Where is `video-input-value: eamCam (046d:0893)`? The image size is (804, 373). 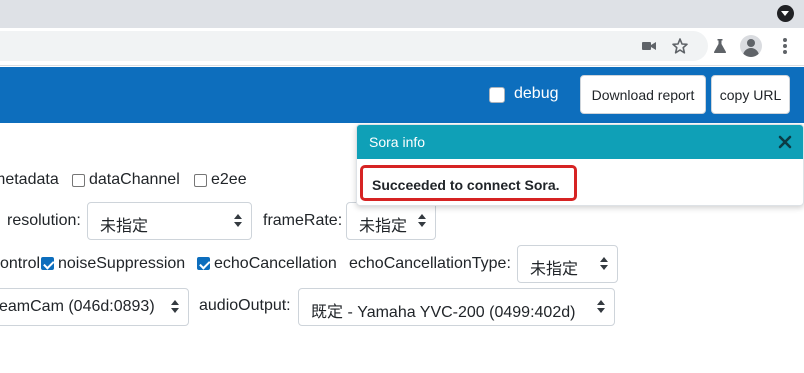
video-input-value: eamCam (046d:0893) is located at coordinates (77, 306).